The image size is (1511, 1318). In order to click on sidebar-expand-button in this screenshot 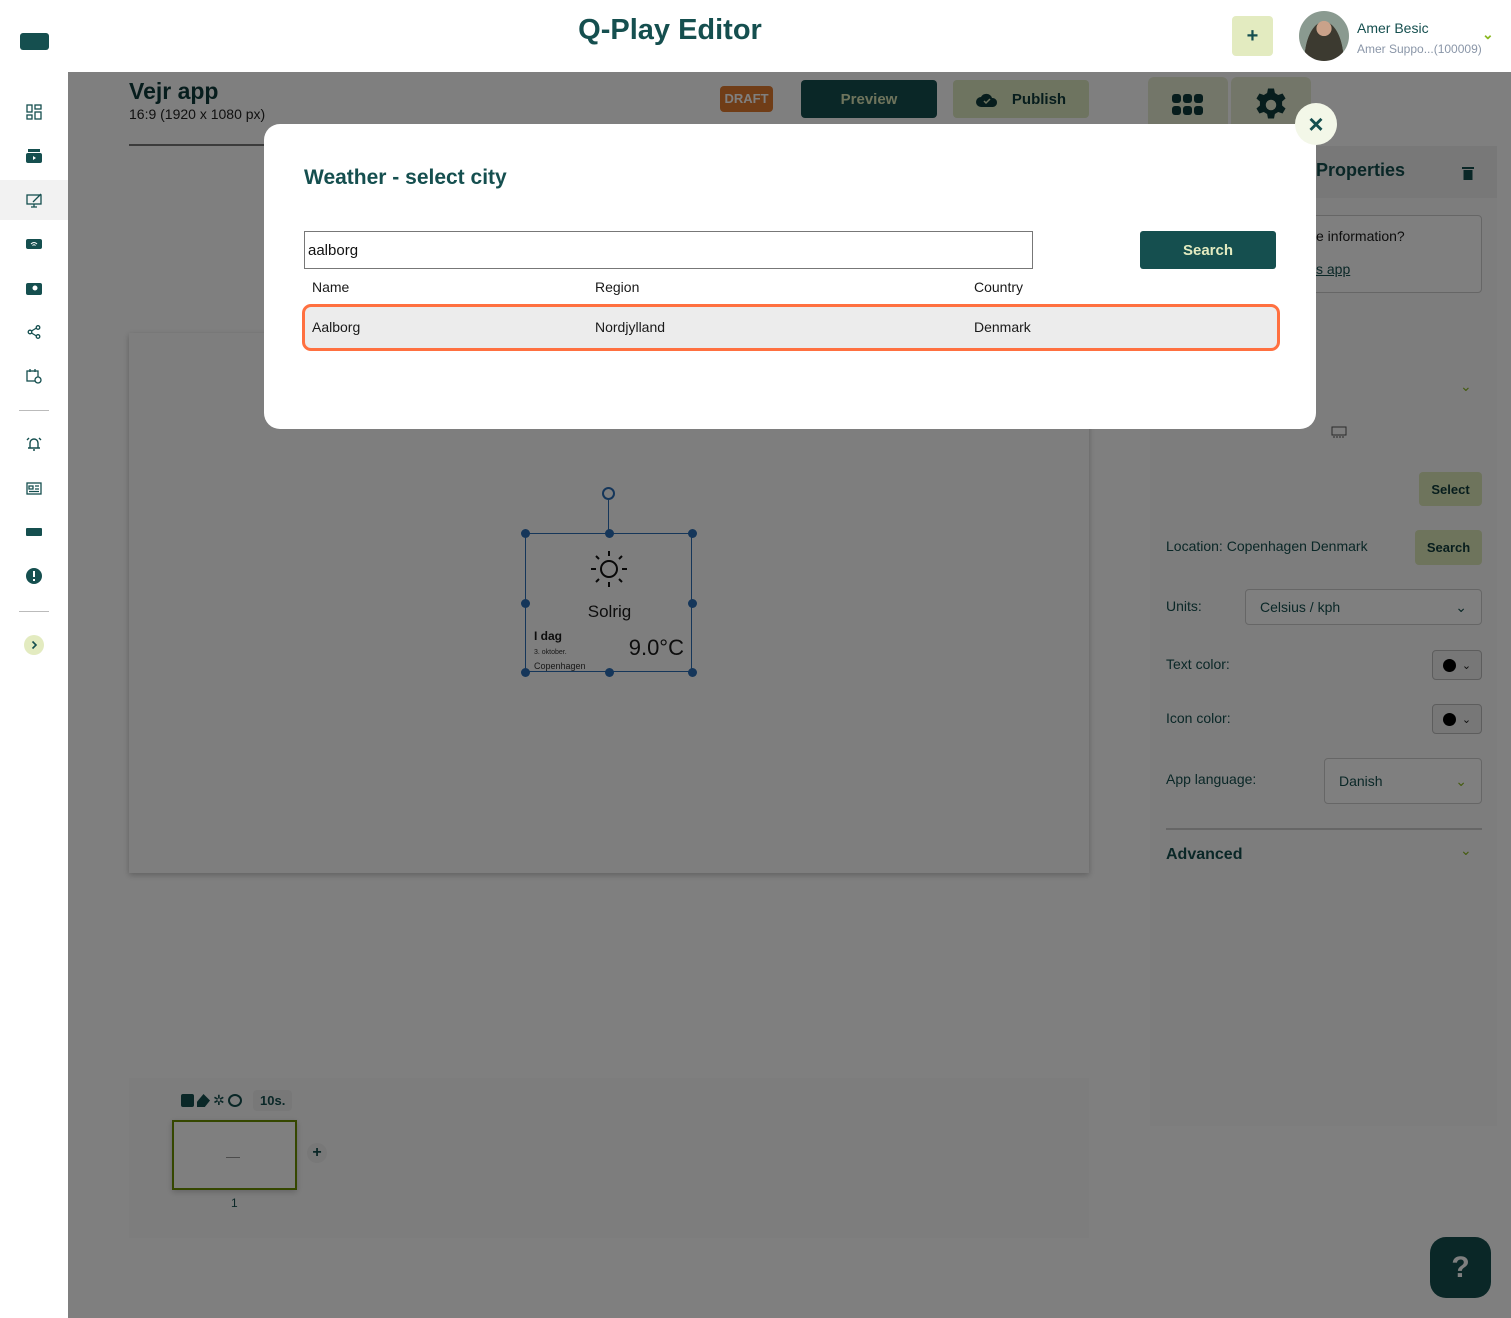, I will do `click(34, 645)`.